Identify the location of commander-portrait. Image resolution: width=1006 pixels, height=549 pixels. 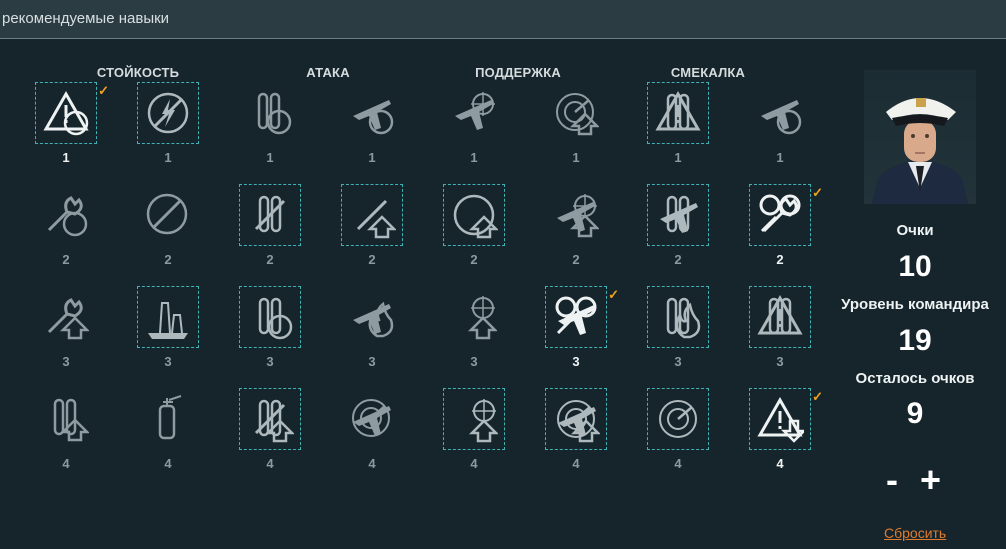
(920, 137).